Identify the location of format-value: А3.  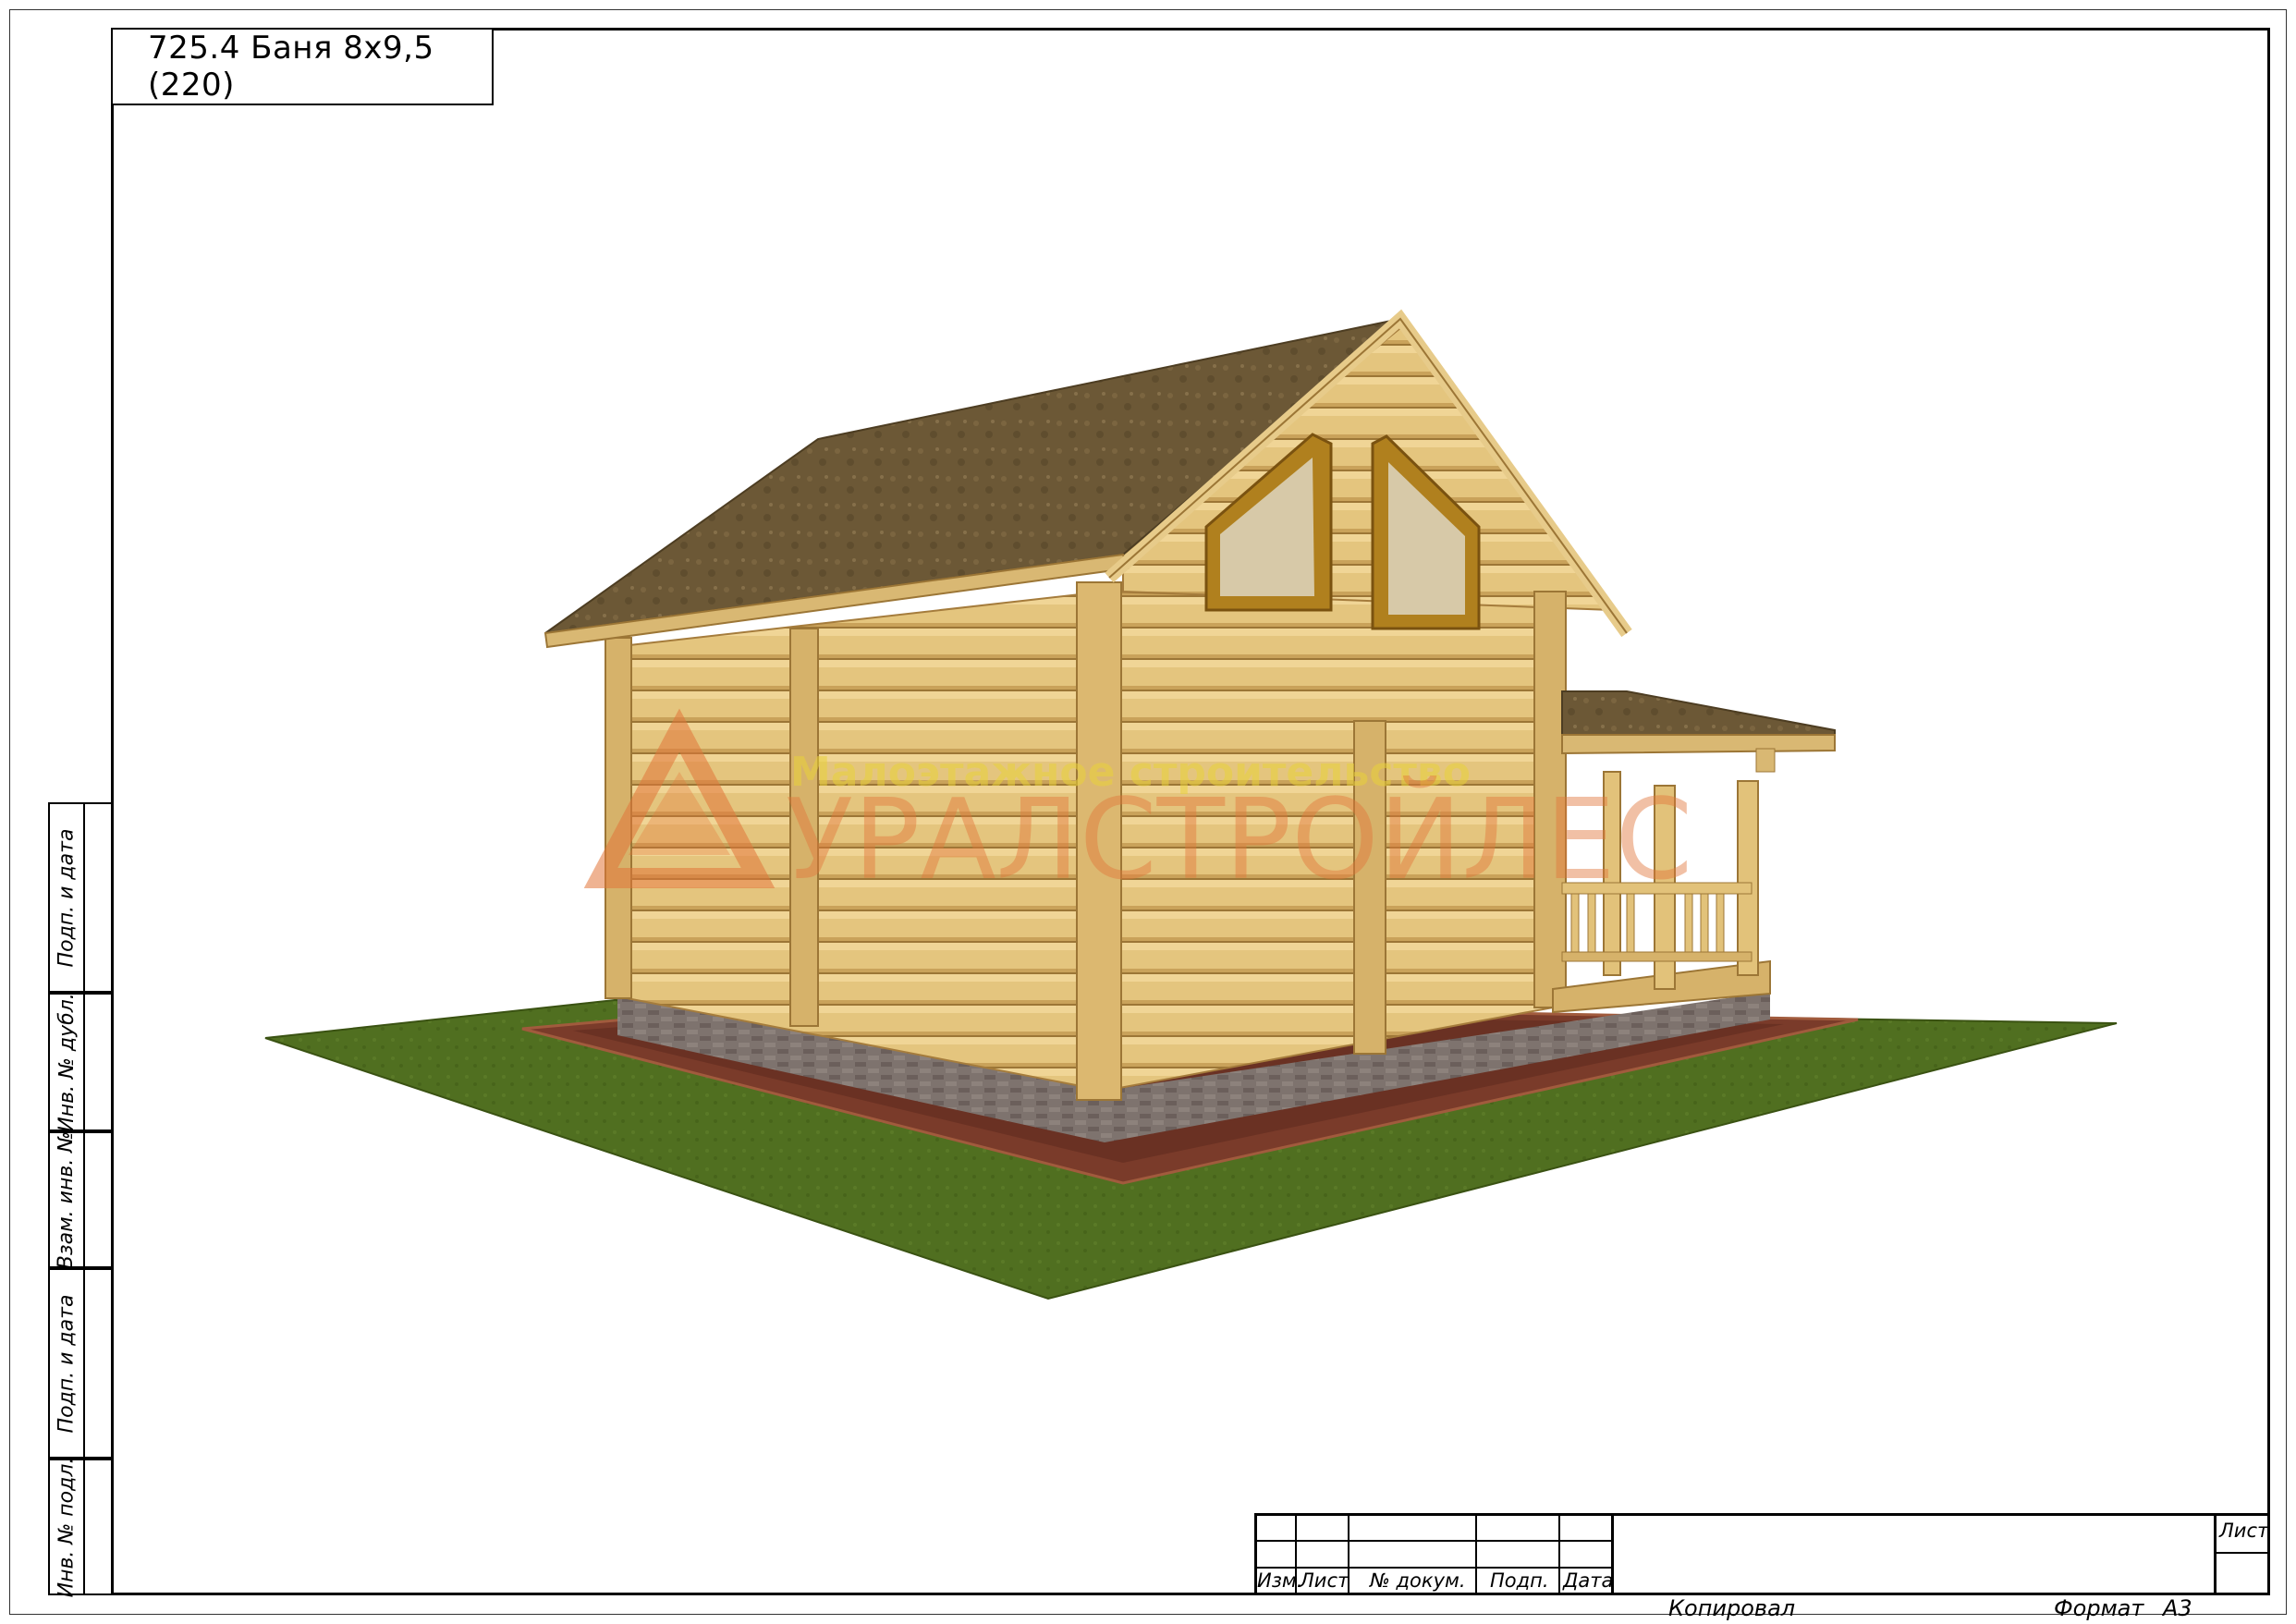
(2178, 1608).